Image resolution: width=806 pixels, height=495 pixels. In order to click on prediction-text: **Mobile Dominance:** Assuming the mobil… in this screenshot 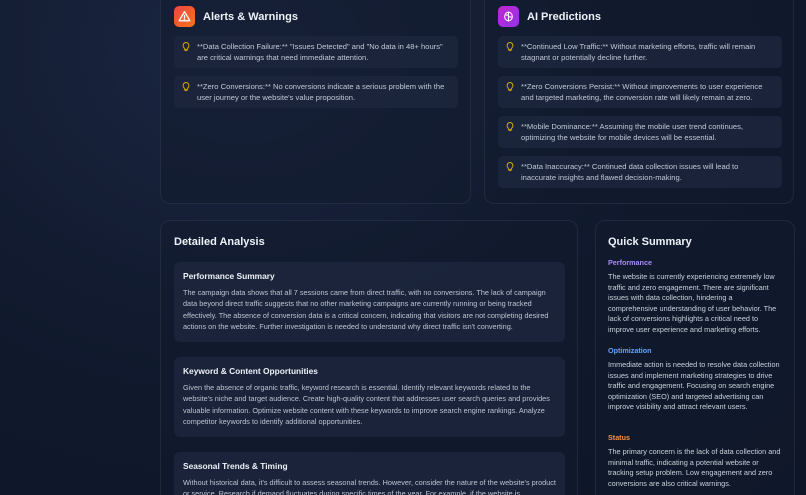, I will do `click(632, 132)`.